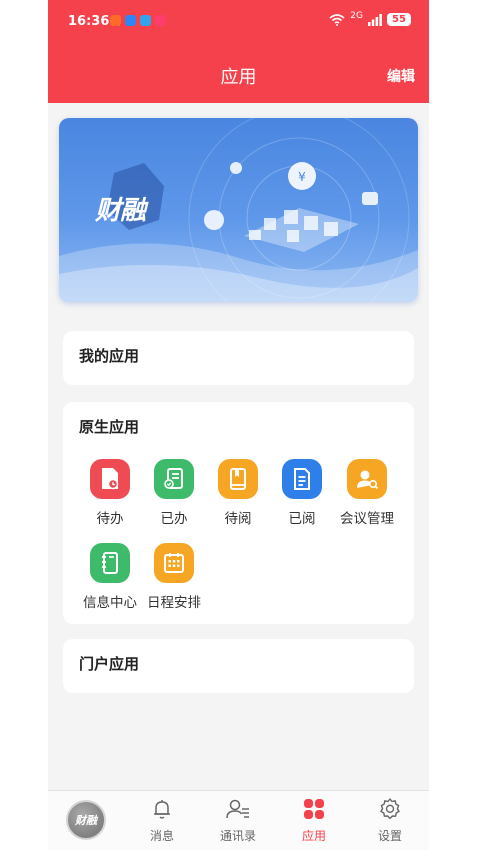  What do you see at coordinates (162, 809) in the screenshot?
I see `bell-icon` at bounding box center [162, 809].